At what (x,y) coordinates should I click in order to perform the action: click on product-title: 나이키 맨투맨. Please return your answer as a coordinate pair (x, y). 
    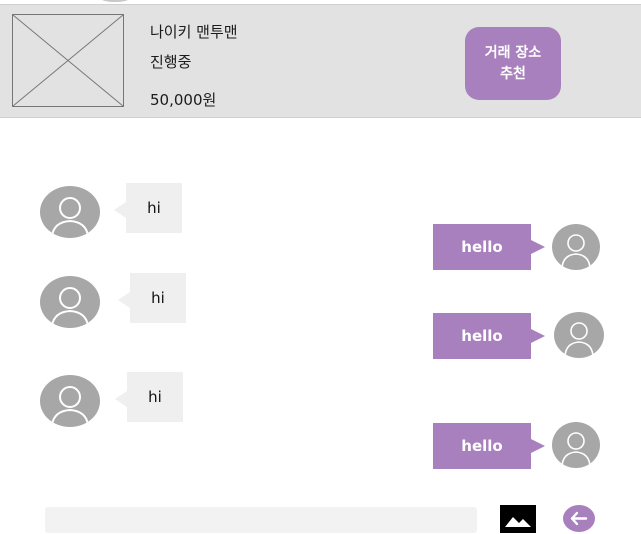
    Looking at the image, I should click on (194, 32).